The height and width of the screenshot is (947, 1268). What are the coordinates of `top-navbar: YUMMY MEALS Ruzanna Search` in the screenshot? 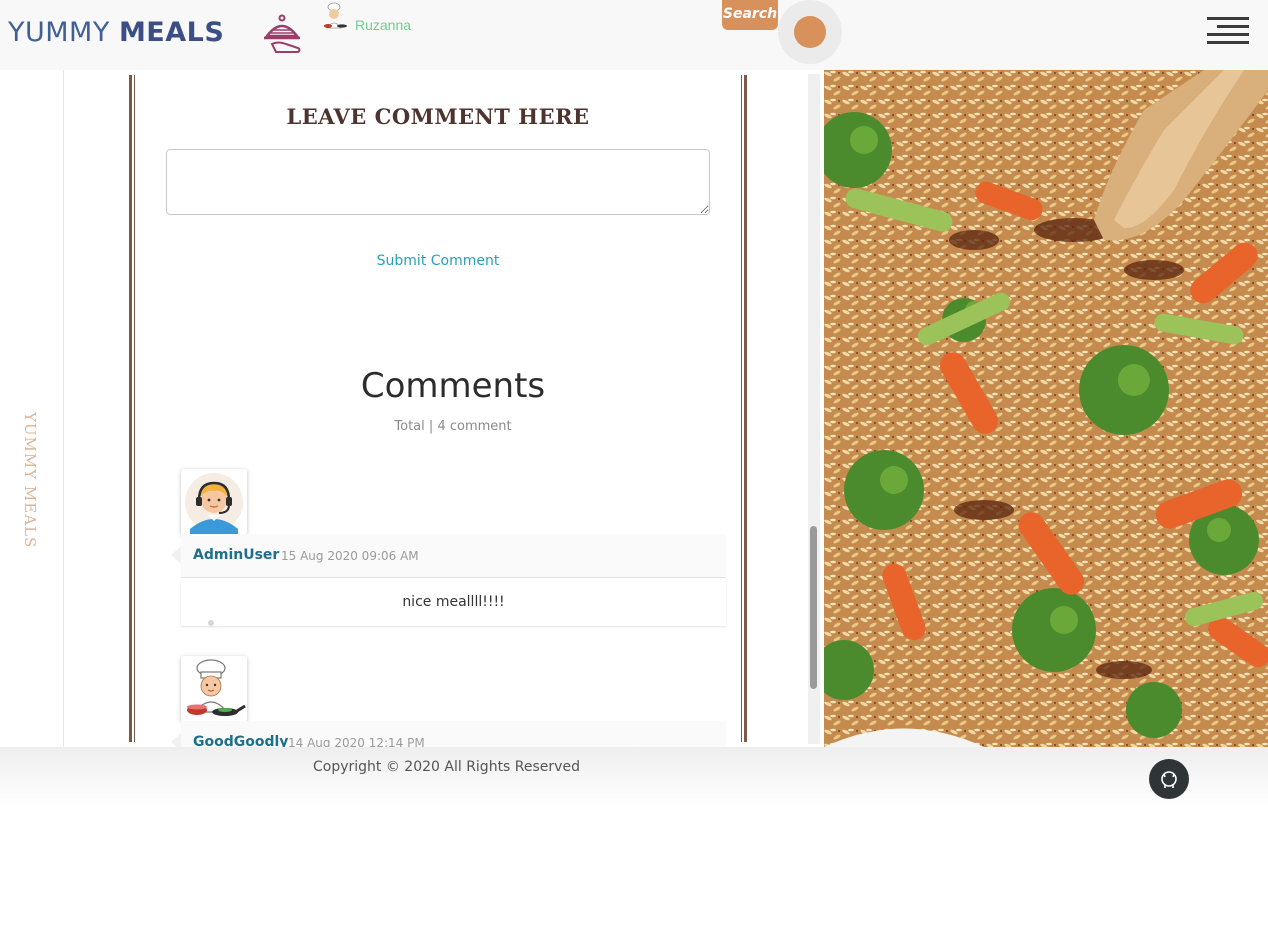 It's located at (634, 35).